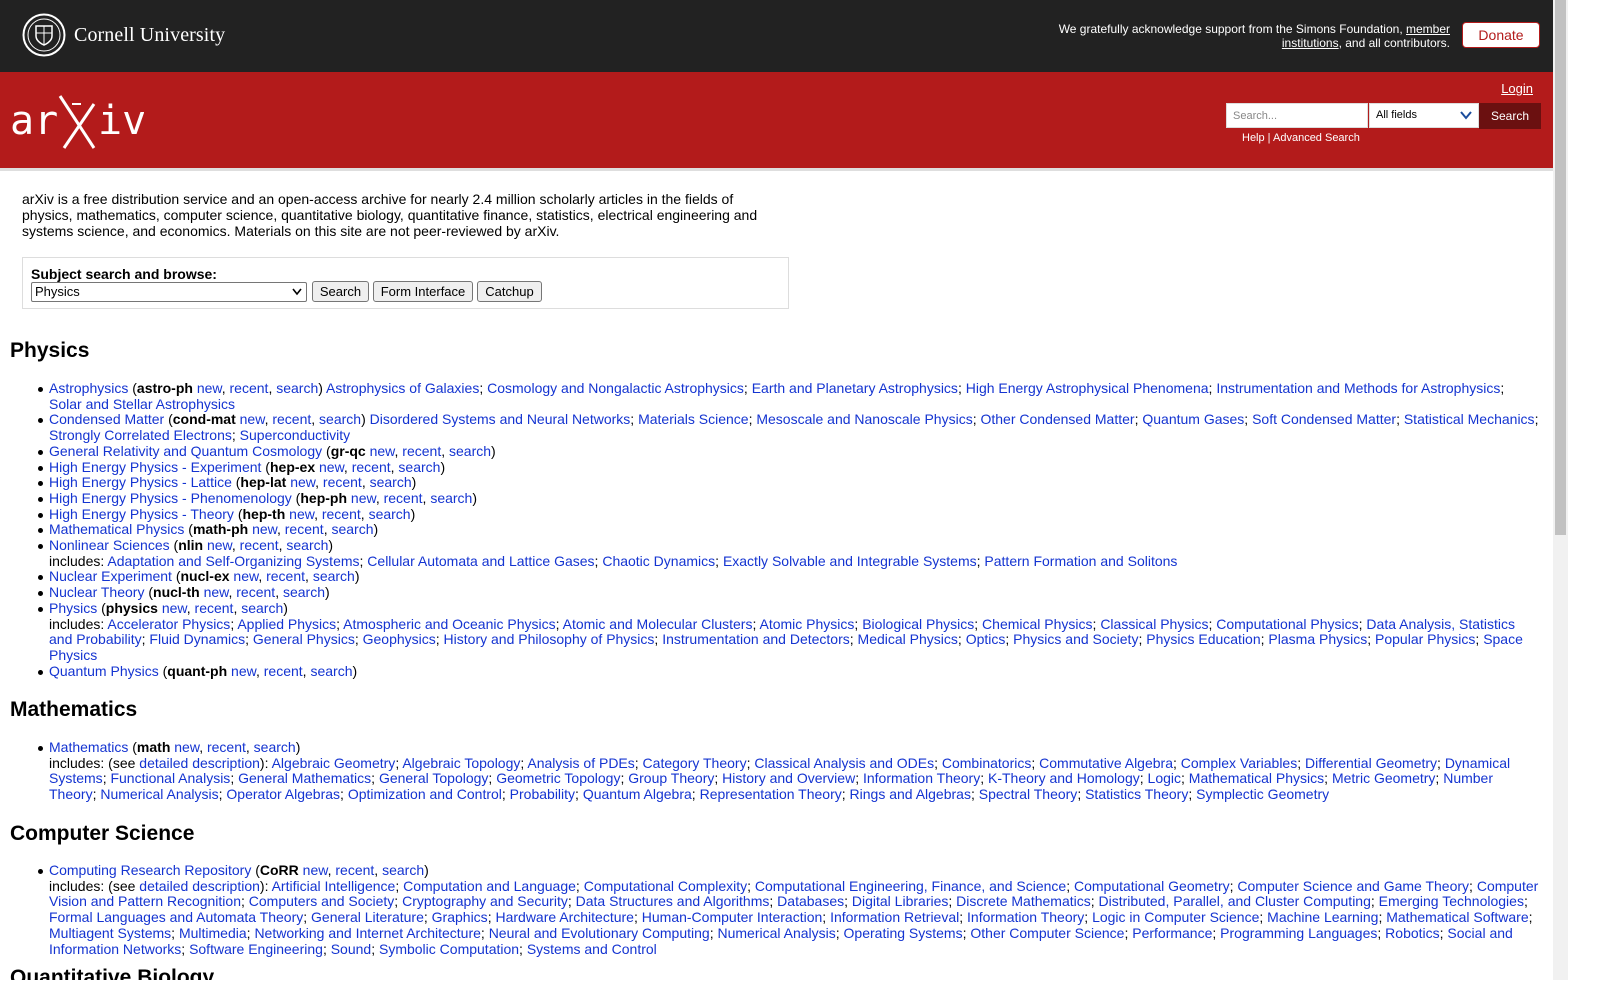 Image resolution: width=1600 pixels, height=1000 pixels. Describe the element at coordinates (850, 561) in the screenshot. I see `subcategory-link: Exactly Solvable and Integrable Systems` at that location.